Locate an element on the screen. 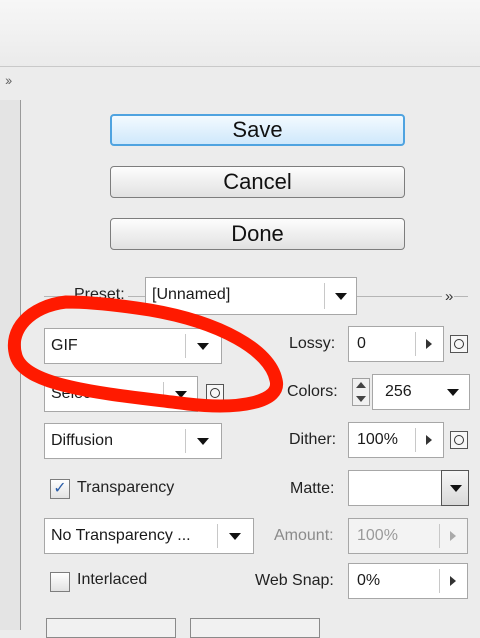 This screenshot has width=480, height=638. colors-select: 256 is located at coordinates (421, 392).